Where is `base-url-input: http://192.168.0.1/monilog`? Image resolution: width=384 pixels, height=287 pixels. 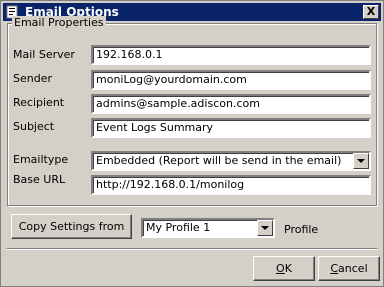
base-url-input: http://192.168.0.1/monilog is located at coordinates (231, 185).